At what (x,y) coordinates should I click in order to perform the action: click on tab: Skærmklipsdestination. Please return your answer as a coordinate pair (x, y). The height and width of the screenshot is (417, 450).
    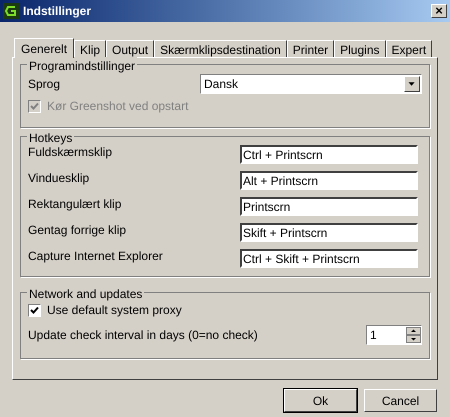
    Looking at the image, I should click on (220, 48).